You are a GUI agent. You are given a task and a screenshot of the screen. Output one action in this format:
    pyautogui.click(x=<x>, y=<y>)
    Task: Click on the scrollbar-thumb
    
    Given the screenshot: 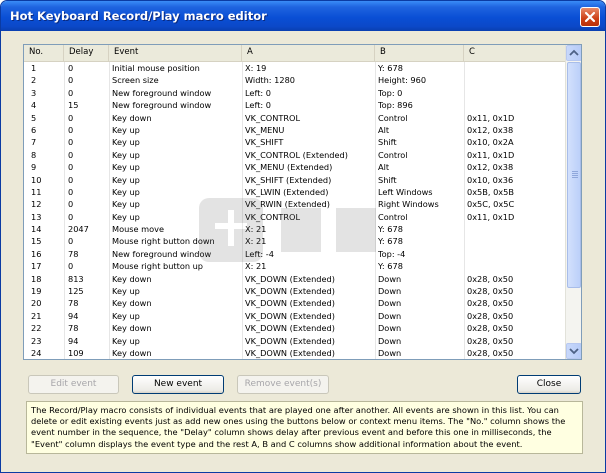 What is the action you would take?
    pyautogui.click(x=574, y=175)
    